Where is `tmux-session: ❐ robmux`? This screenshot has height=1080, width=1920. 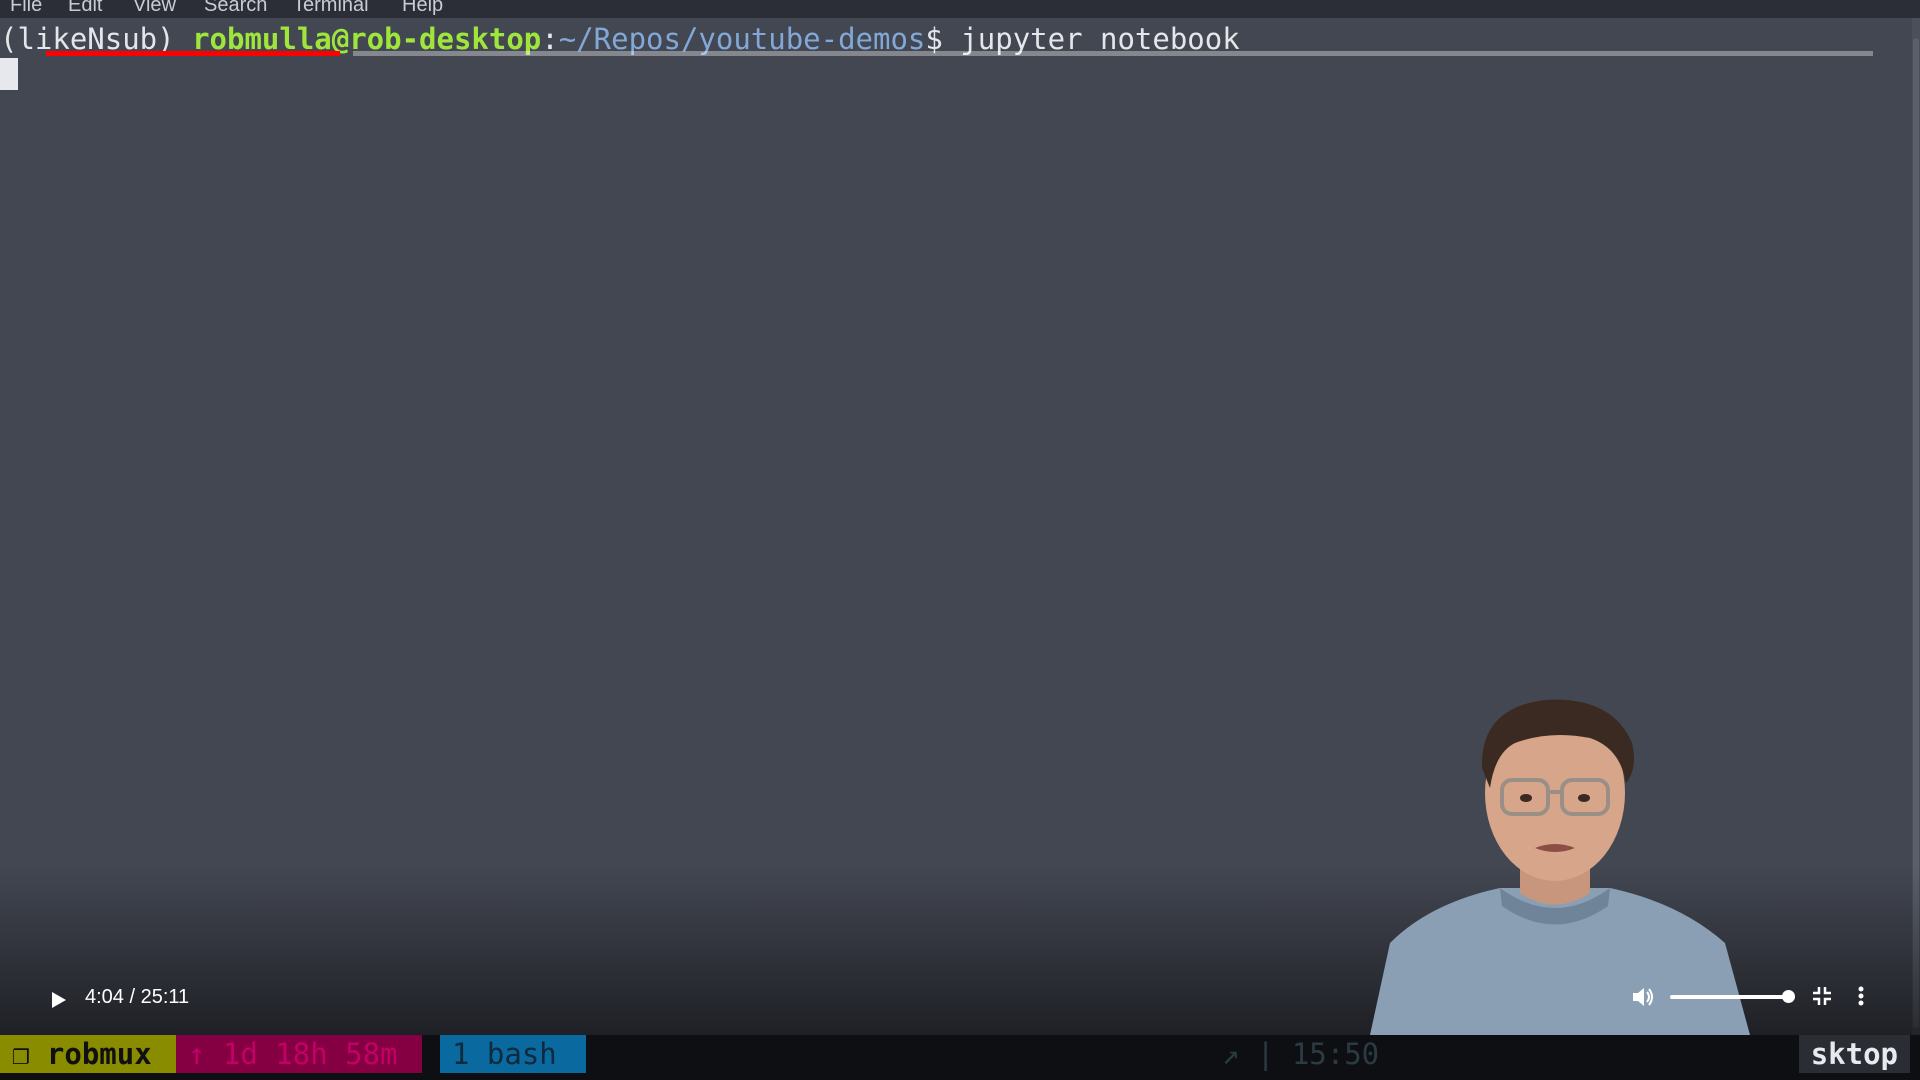 tmux-session: ❐ robmux is located at coordinates (88, 1054).